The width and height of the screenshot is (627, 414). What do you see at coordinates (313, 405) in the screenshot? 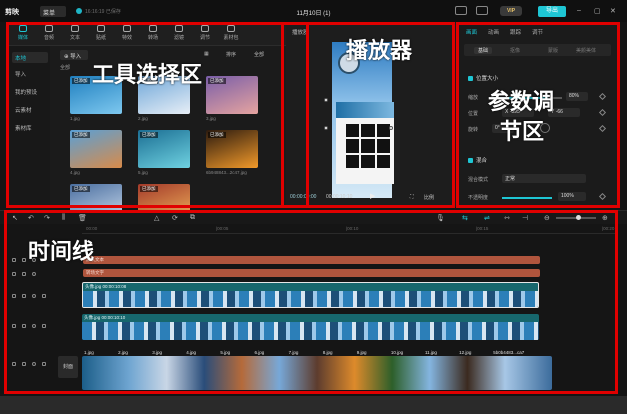
I see `window-bottom-edge` at bounding box center [313, 405].